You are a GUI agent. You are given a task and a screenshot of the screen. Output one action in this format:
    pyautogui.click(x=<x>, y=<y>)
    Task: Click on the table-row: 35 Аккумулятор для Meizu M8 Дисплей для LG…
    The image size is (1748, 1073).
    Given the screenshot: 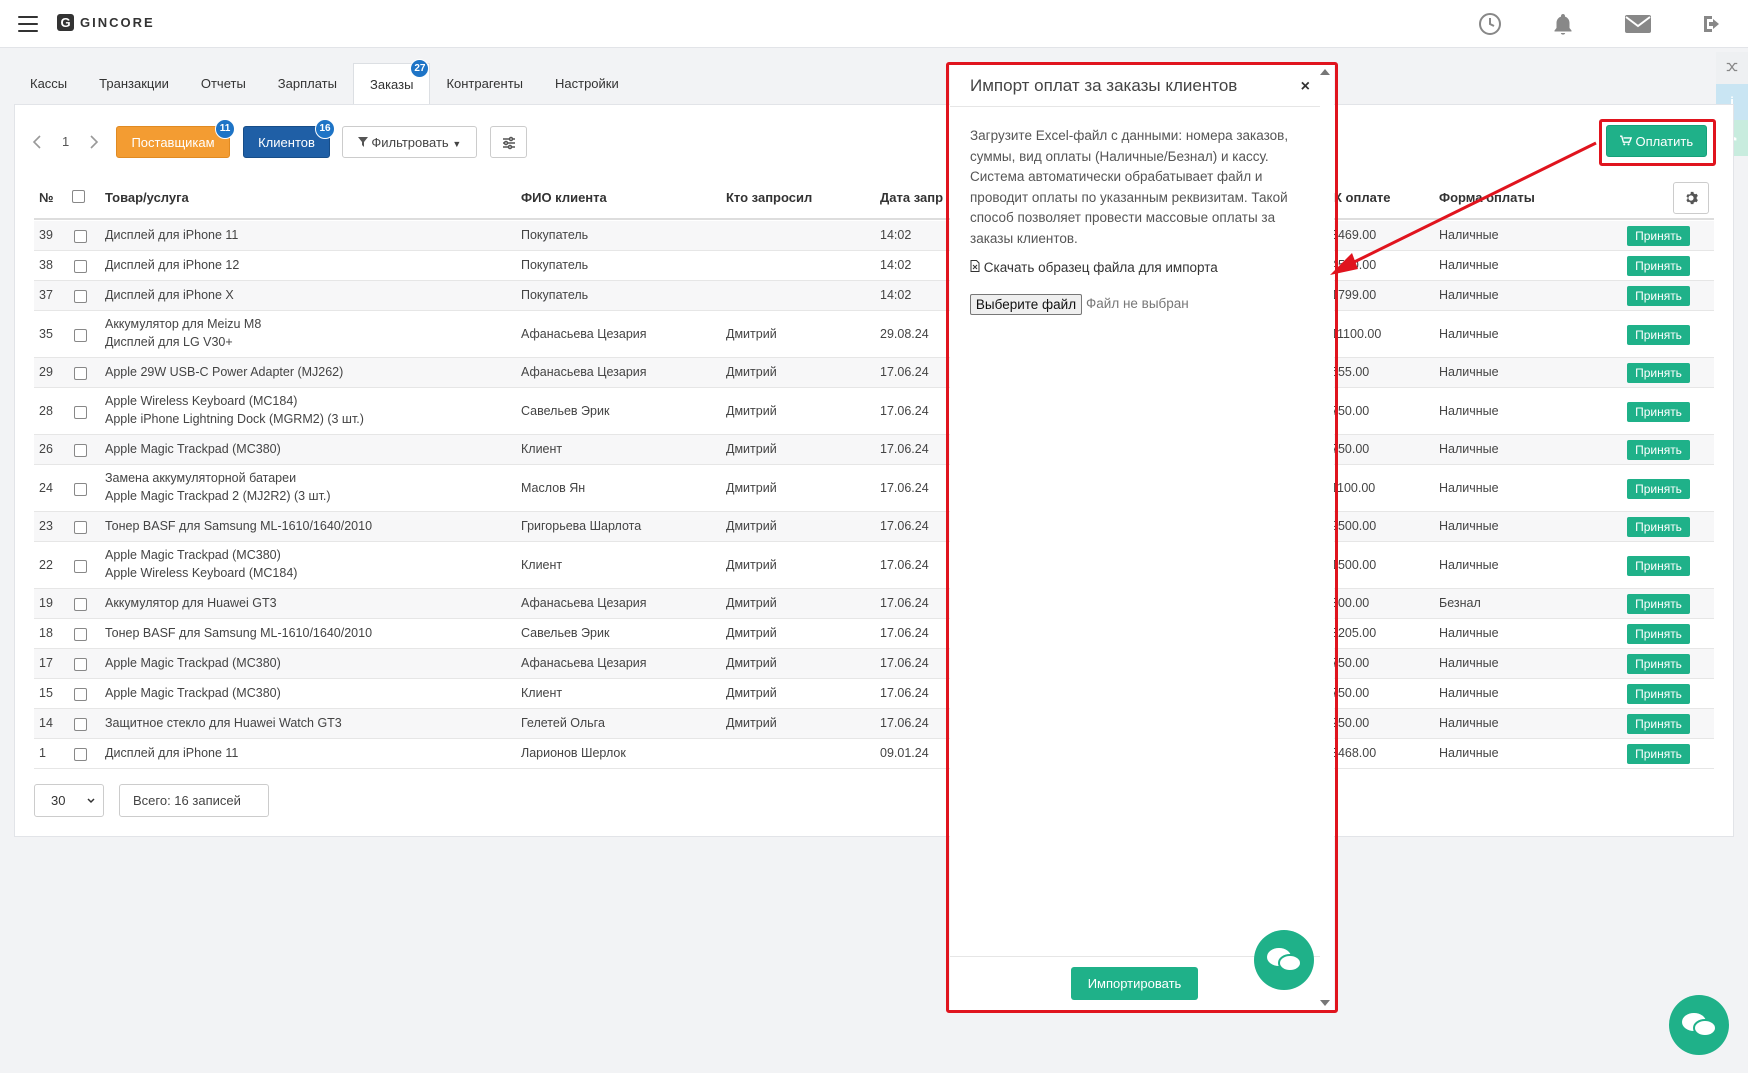 What is the action you would take?
    pyautogui.click(x=874, y=334)
    